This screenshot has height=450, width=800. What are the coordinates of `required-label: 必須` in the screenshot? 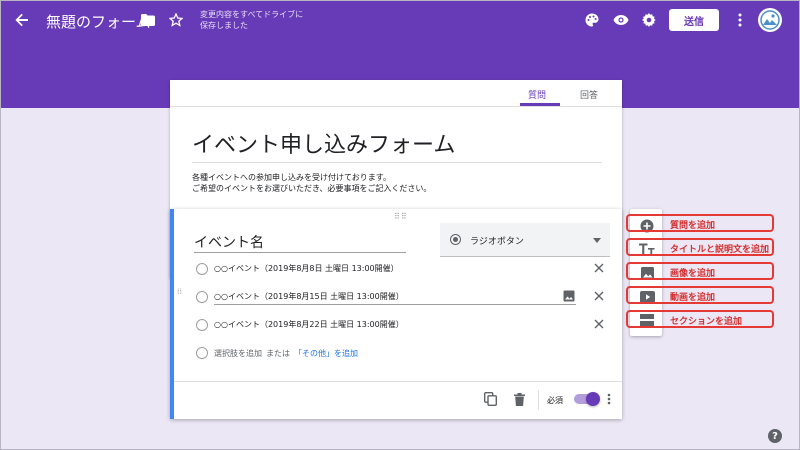 It's located at (555, 400).